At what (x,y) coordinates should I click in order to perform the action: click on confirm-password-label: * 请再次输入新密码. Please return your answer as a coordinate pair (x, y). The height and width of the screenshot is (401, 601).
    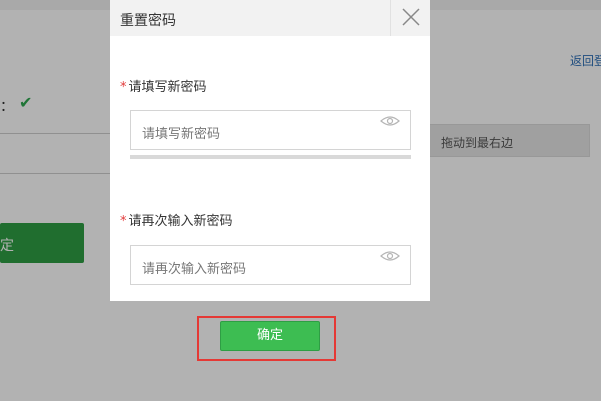
    Looking at the image, I should click on (176, 219).